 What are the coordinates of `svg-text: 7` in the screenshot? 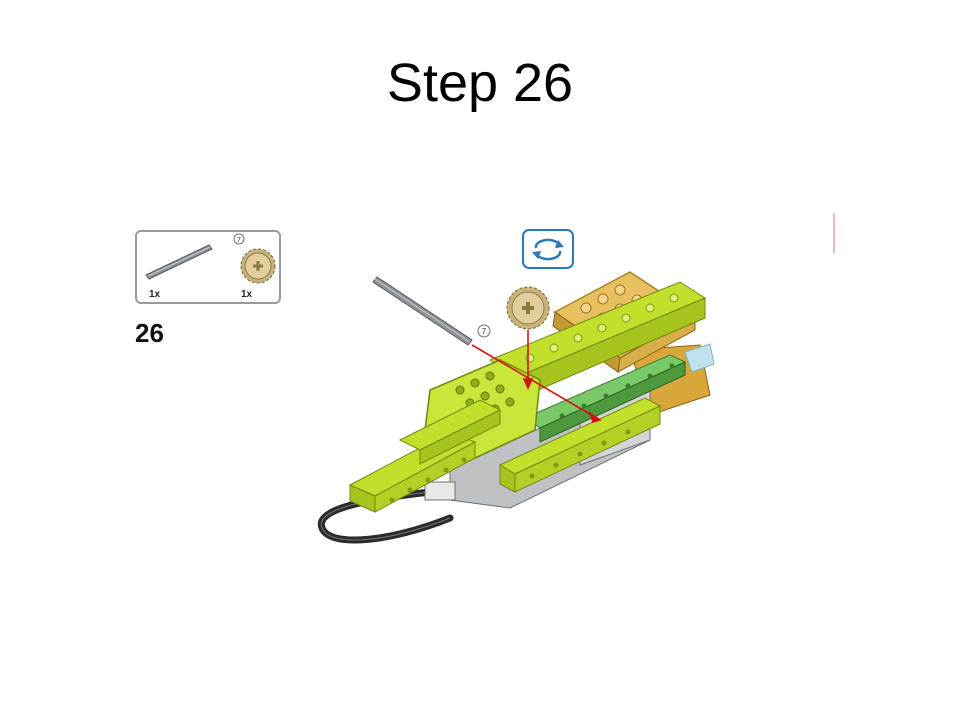 It's located at (239, 240).